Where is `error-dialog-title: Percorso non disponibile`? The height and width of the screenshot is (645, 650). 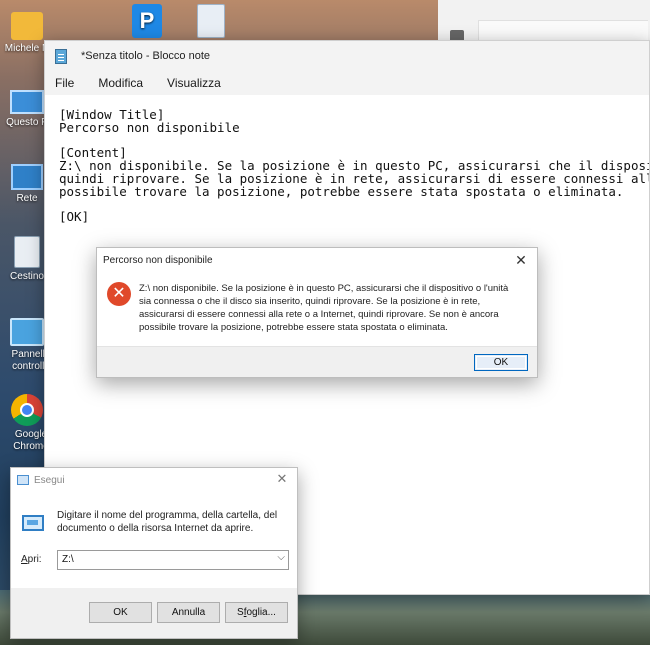
error-dialog-title: Percorso non disponibile is located at coordinates (158, 260).